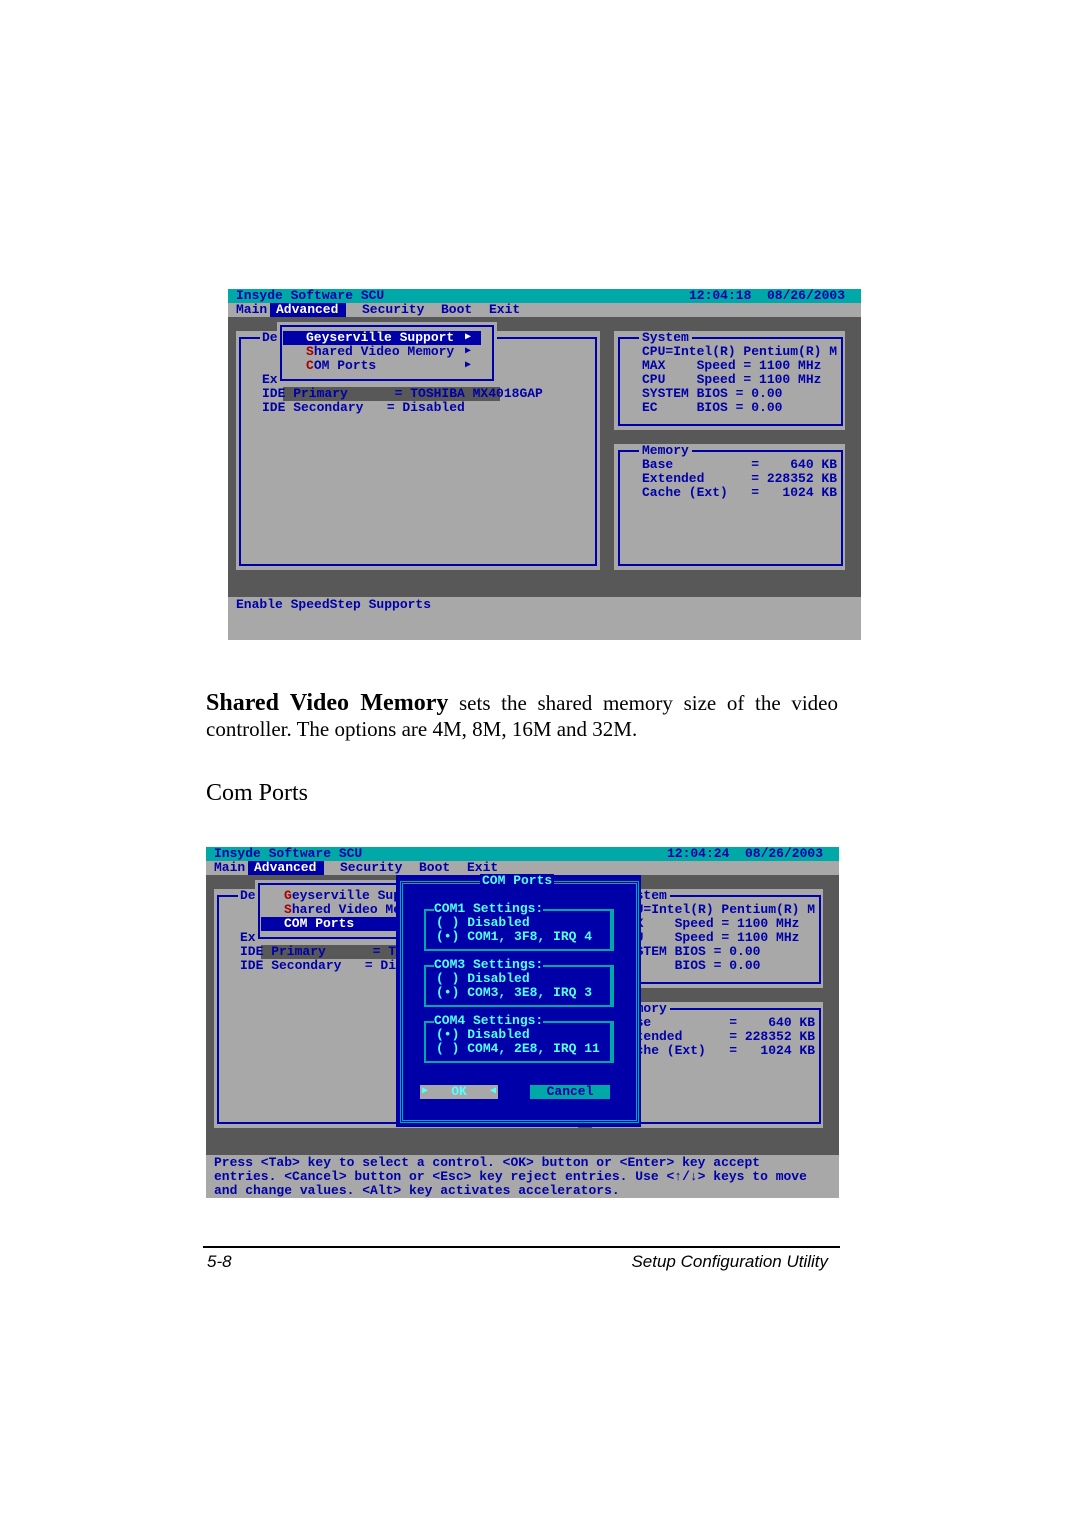 The image size is (1080, 1528). Describe the element at coordinates (533, 1048) in the screenshot. I see `radio-option-label: COM4, 2E8, IRQ 11` at that location.